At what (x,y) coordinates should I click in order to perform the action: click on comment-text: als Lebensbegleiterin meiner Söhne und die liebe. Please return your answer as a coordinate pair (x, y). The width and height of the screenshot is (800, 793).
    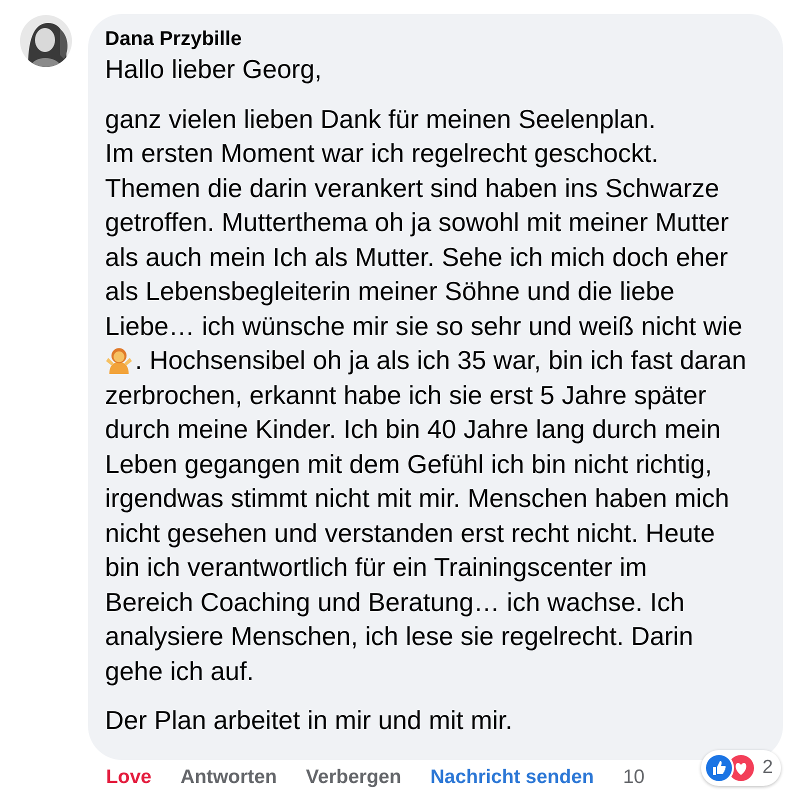
    Looking at the image, I should click on (390, 291).